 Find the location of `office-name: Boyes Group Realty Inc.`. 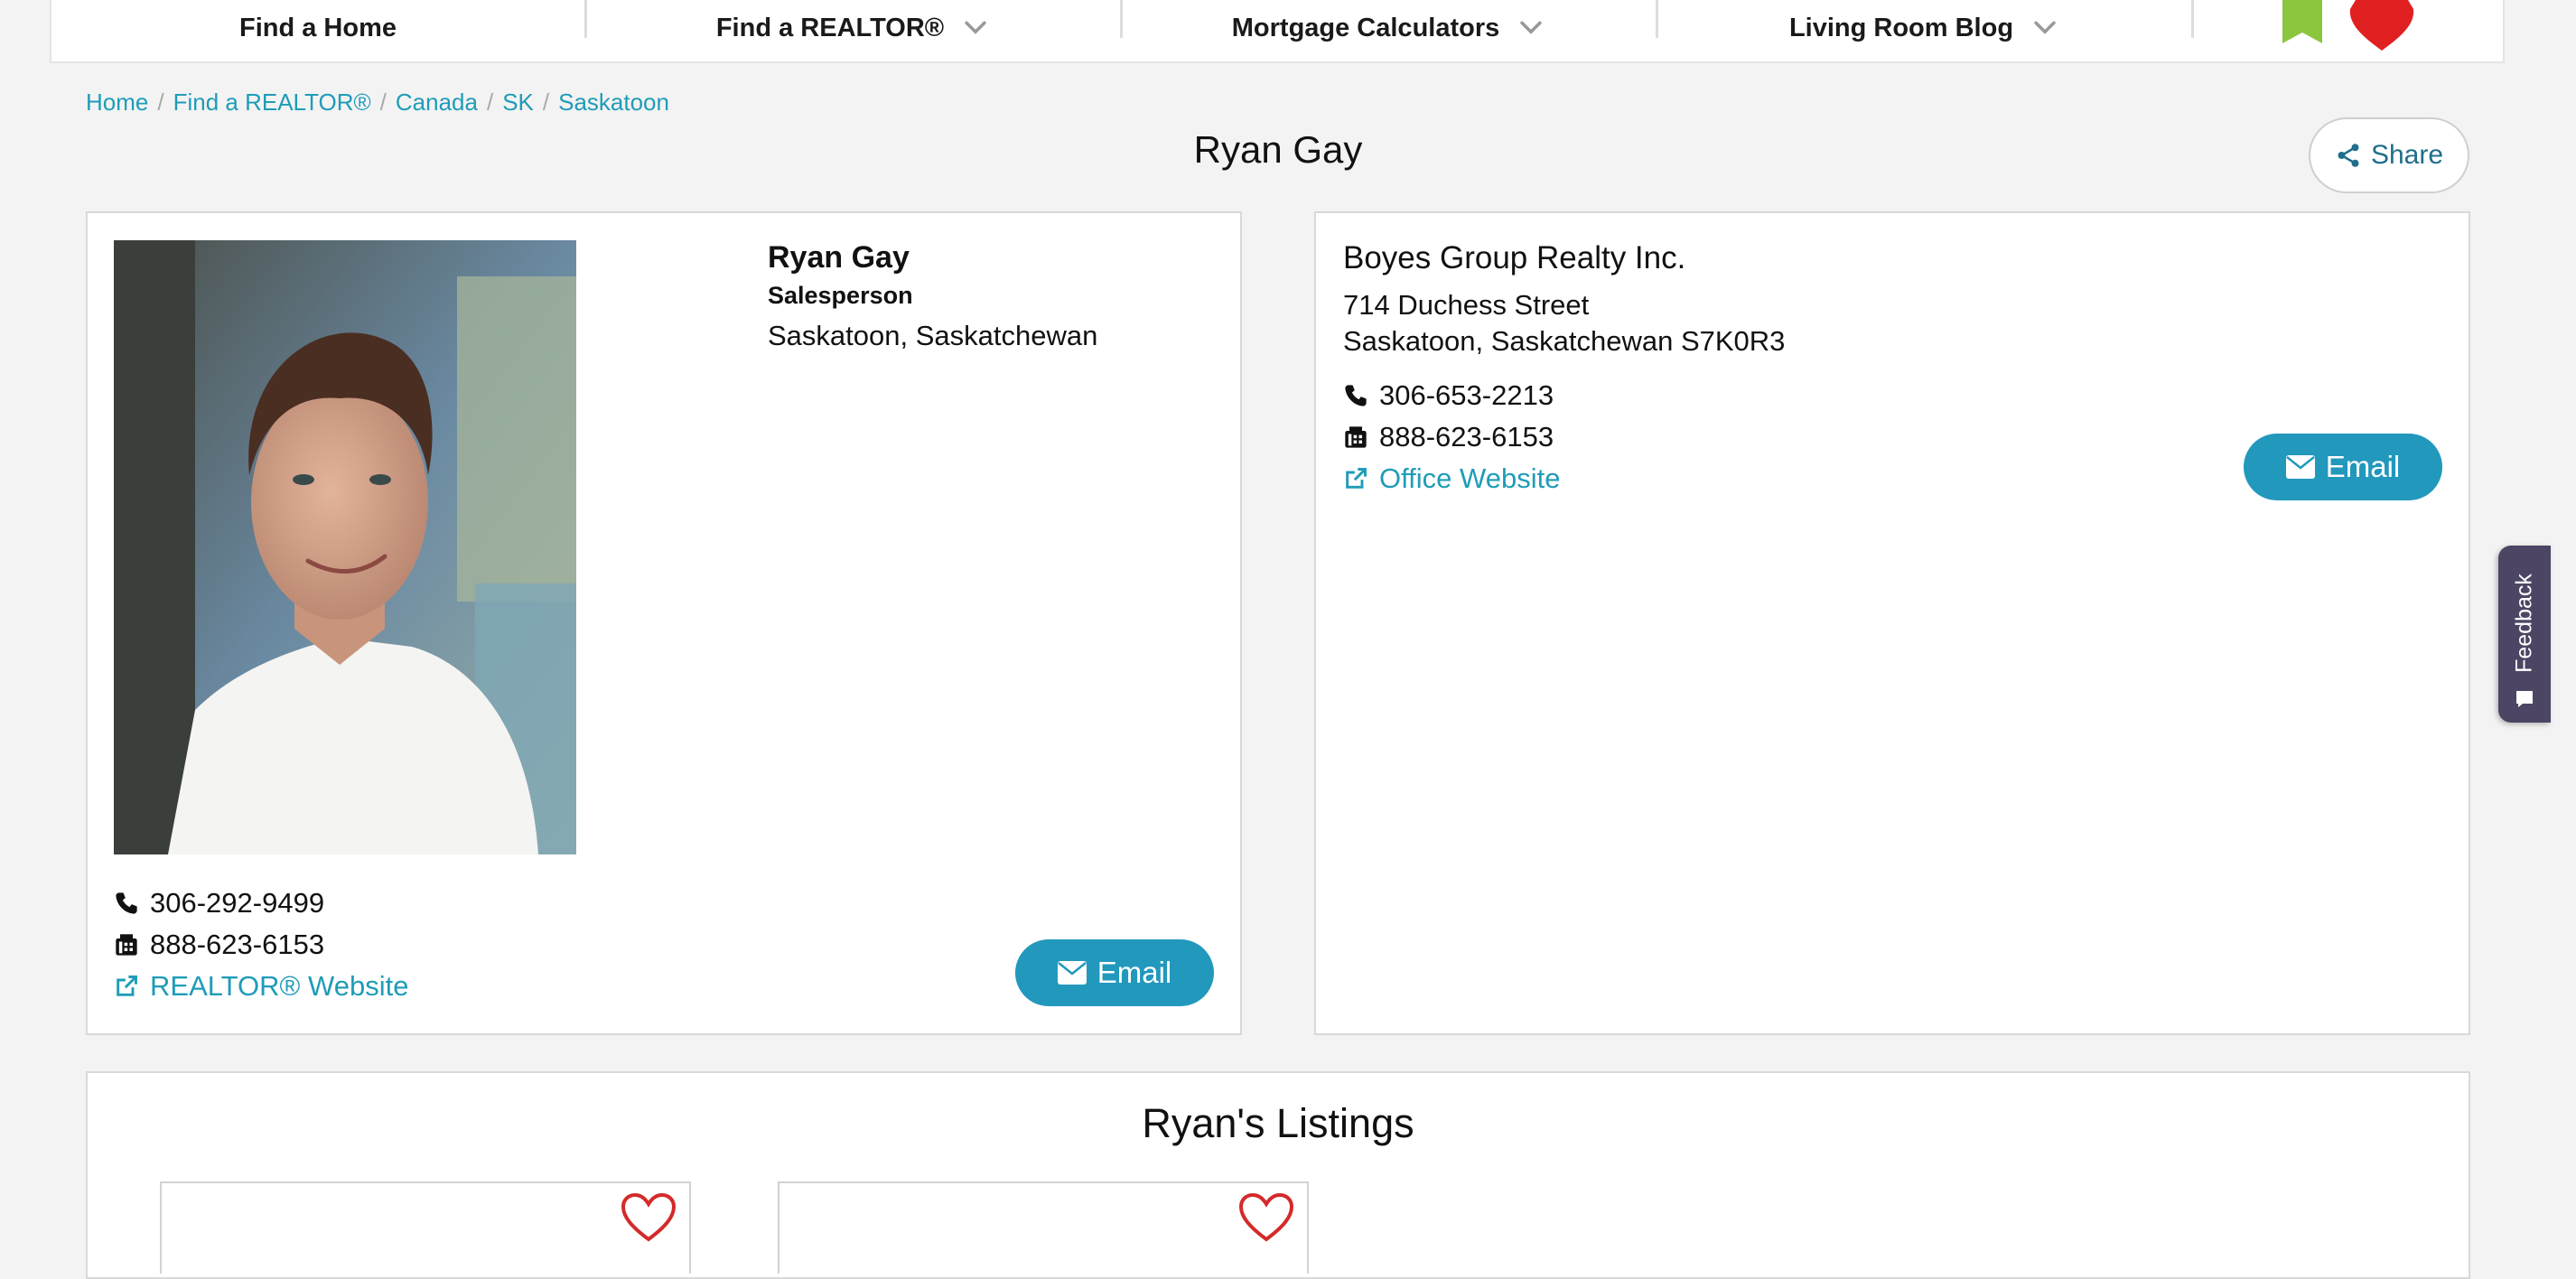

office-name: Boyes Group Realty Inc. is located at coordinates (1515, 257).